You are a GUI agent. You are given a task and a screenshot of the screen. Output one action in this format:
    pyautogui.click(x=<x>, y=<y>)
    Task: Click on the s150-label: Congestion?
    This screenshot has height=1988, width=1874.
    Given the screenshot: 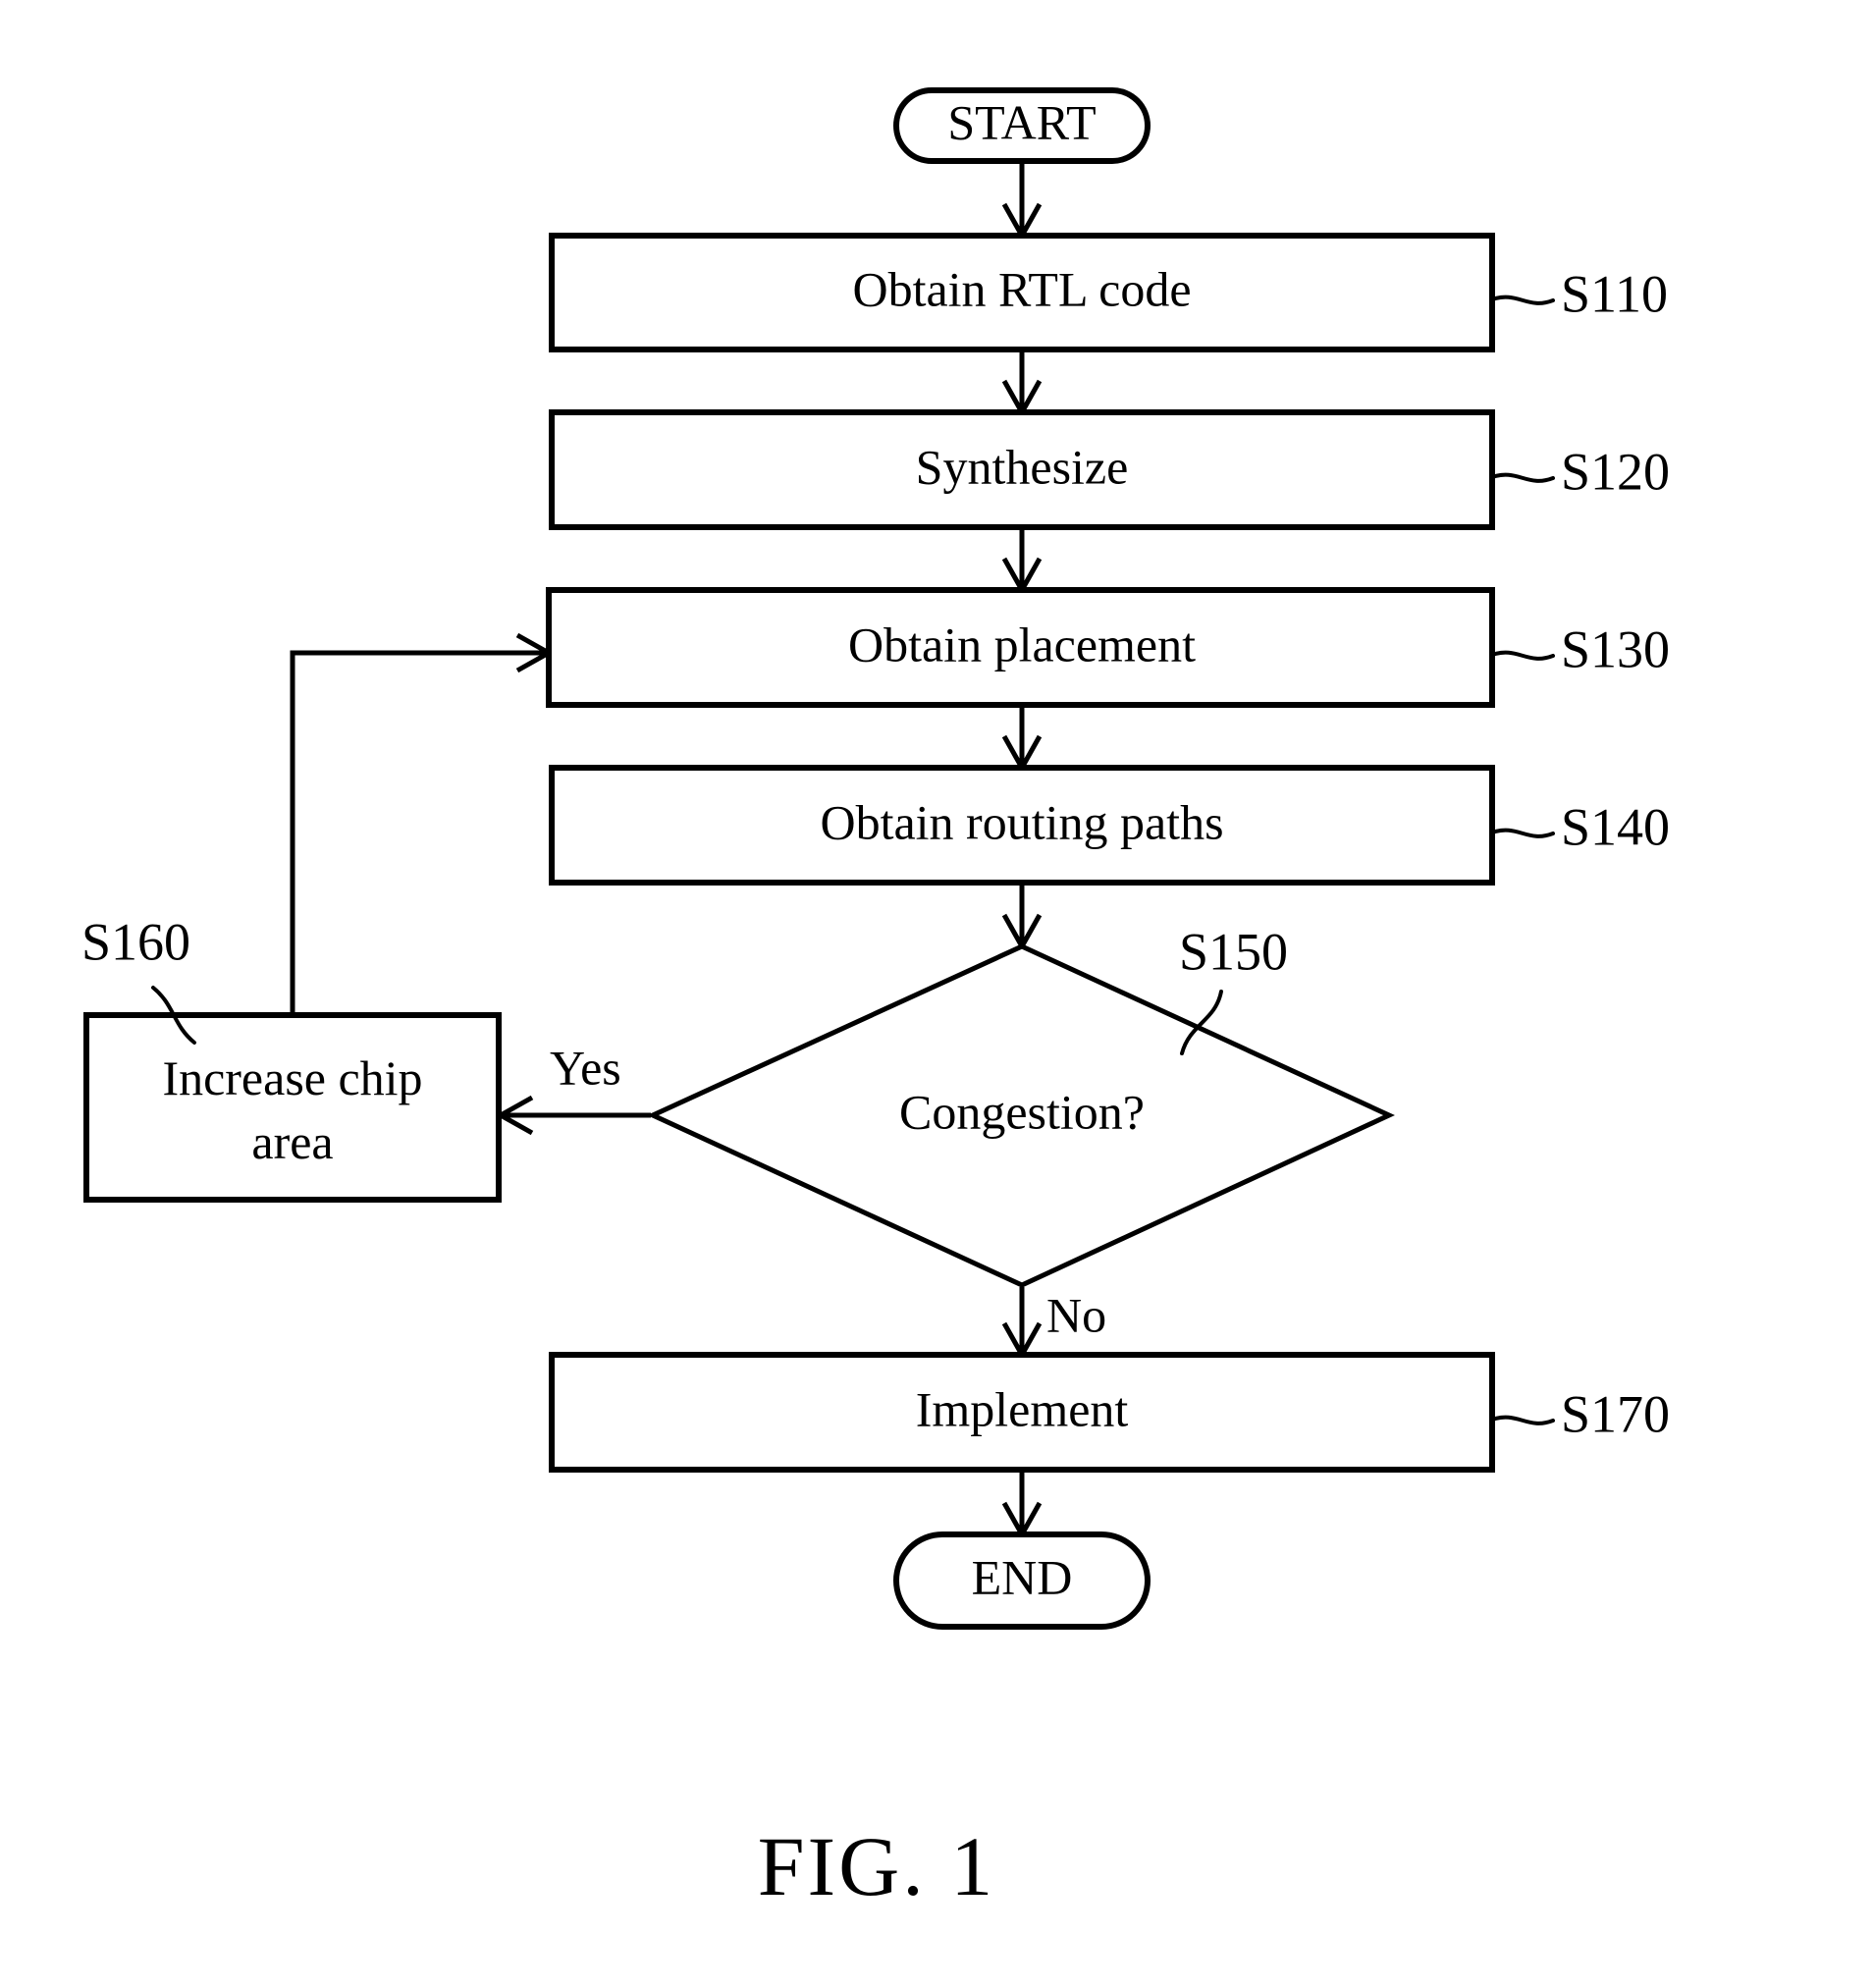 What is the action you would take?
    pyautogui.click(x=1022, y=1111)
    